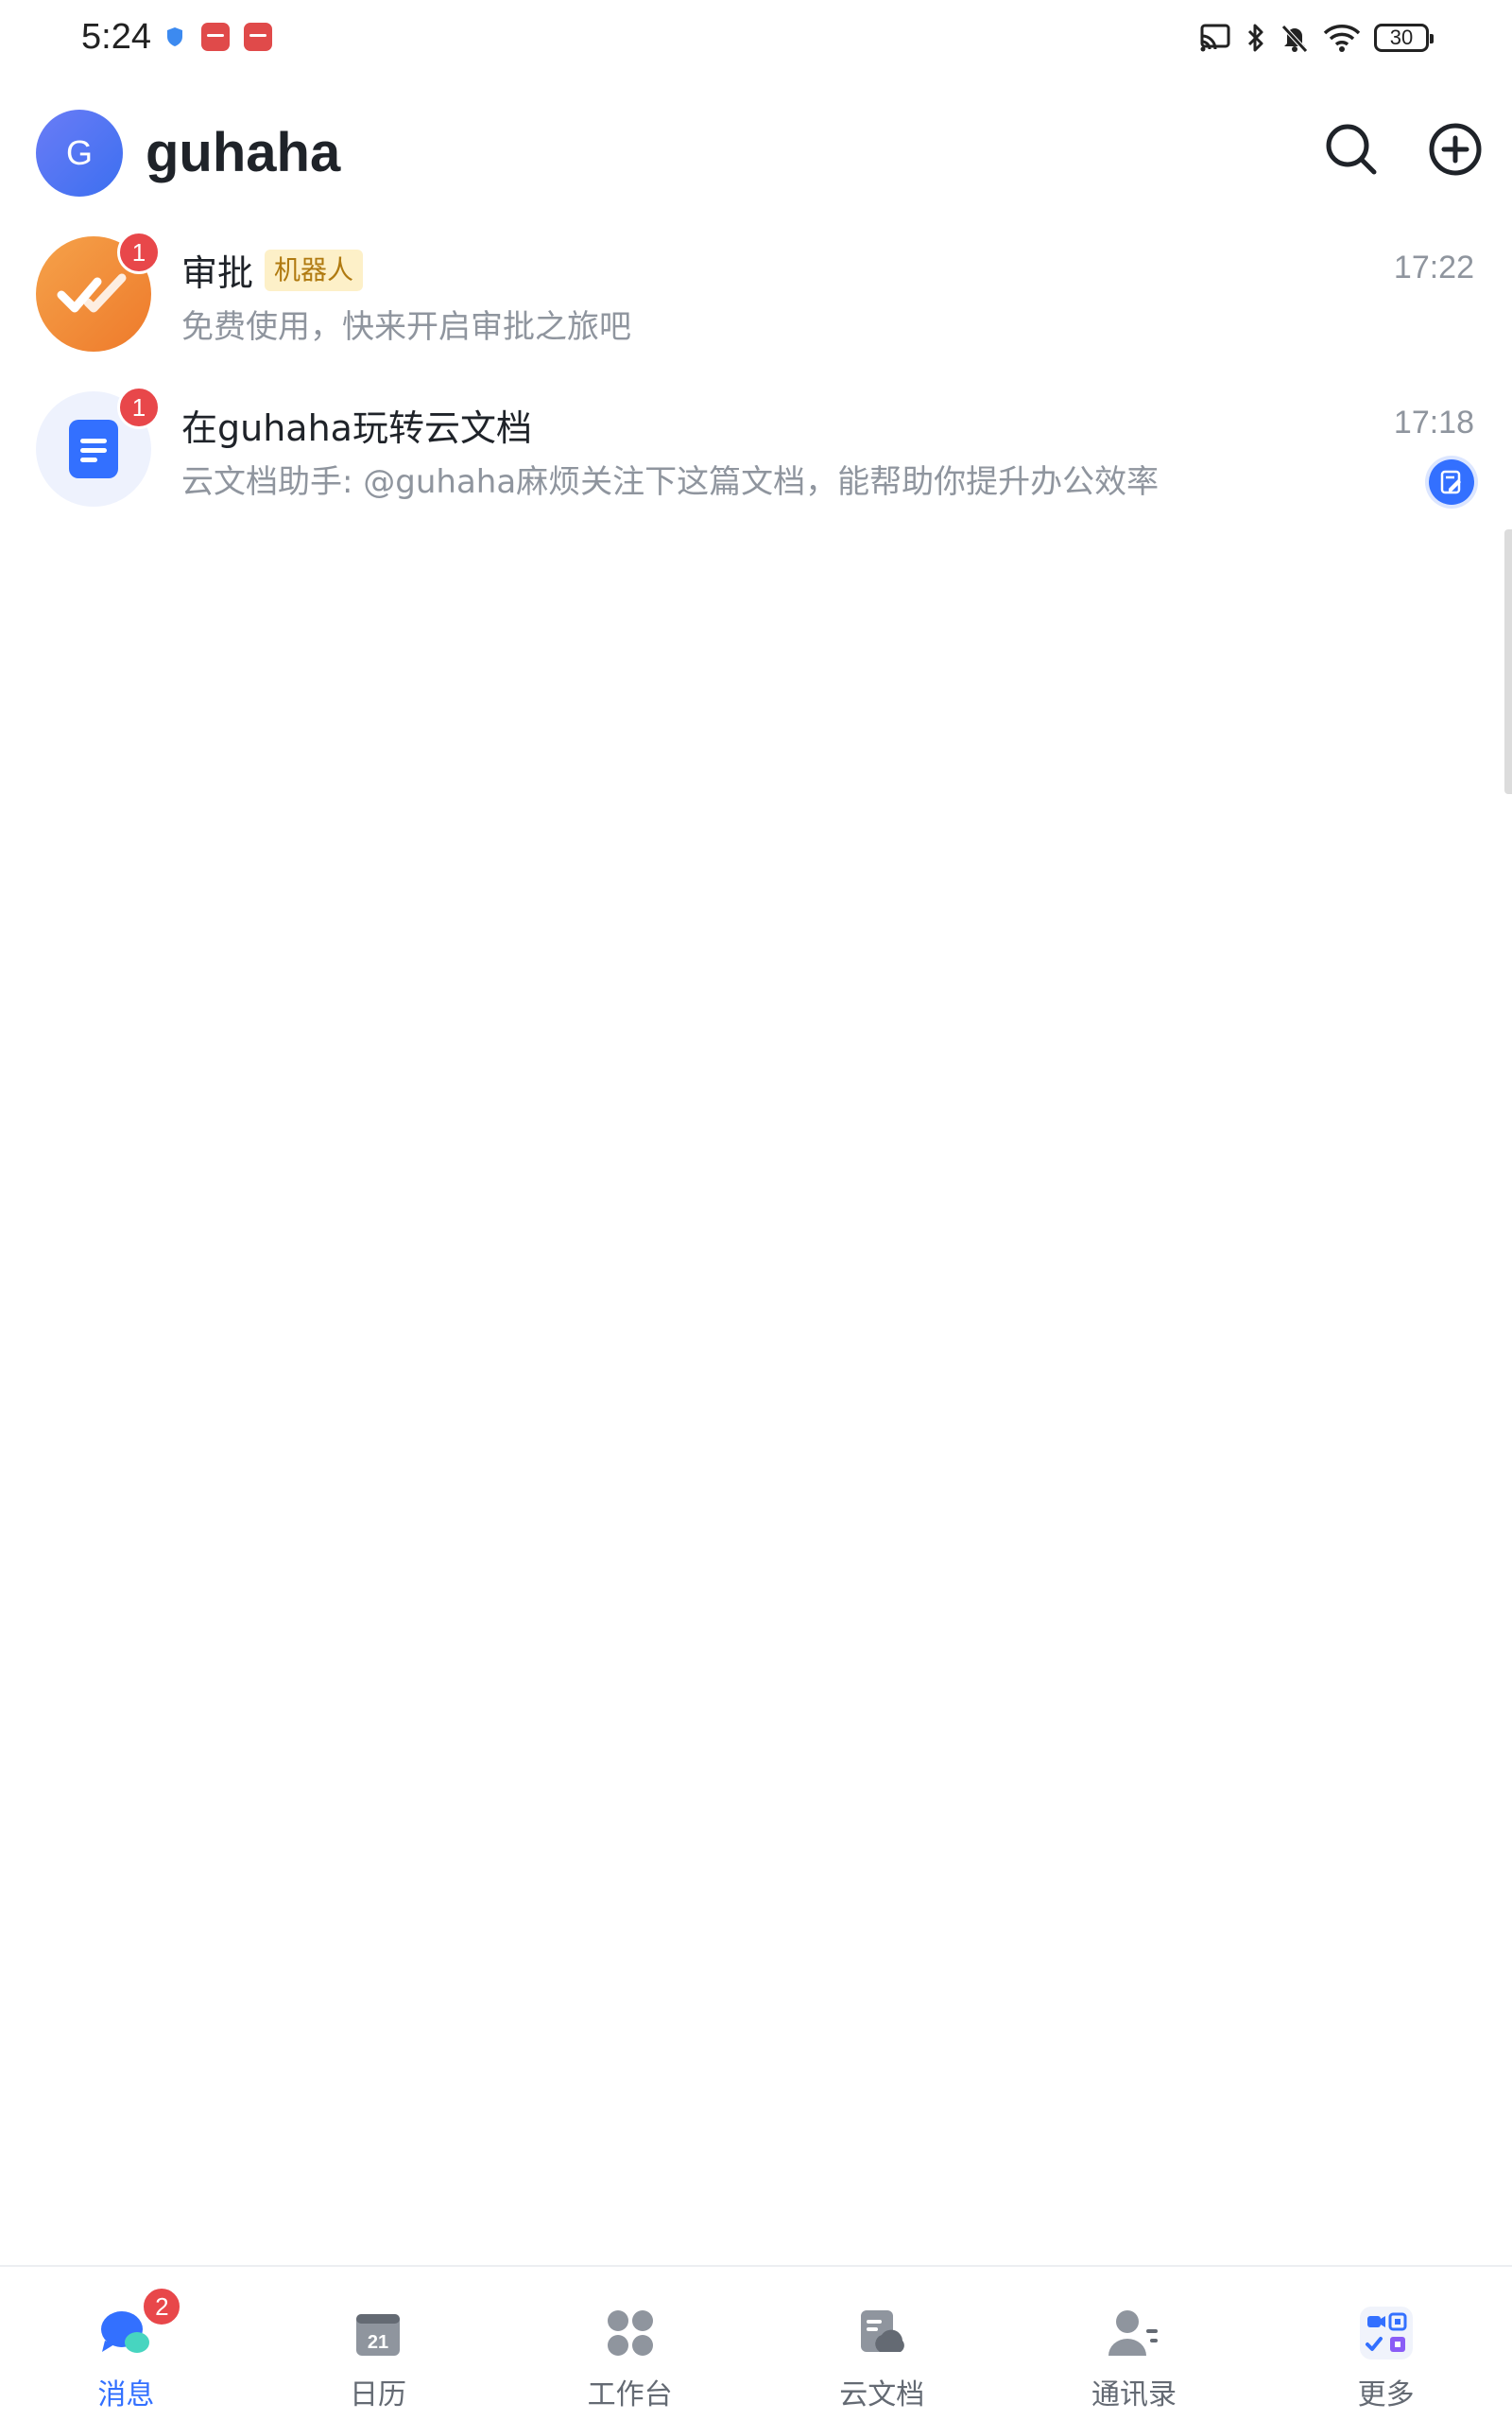 Image resolution: width=1512 pixels, height=2420 pixels. I want to click on chat-time: 17:18, so click(1433, 423).